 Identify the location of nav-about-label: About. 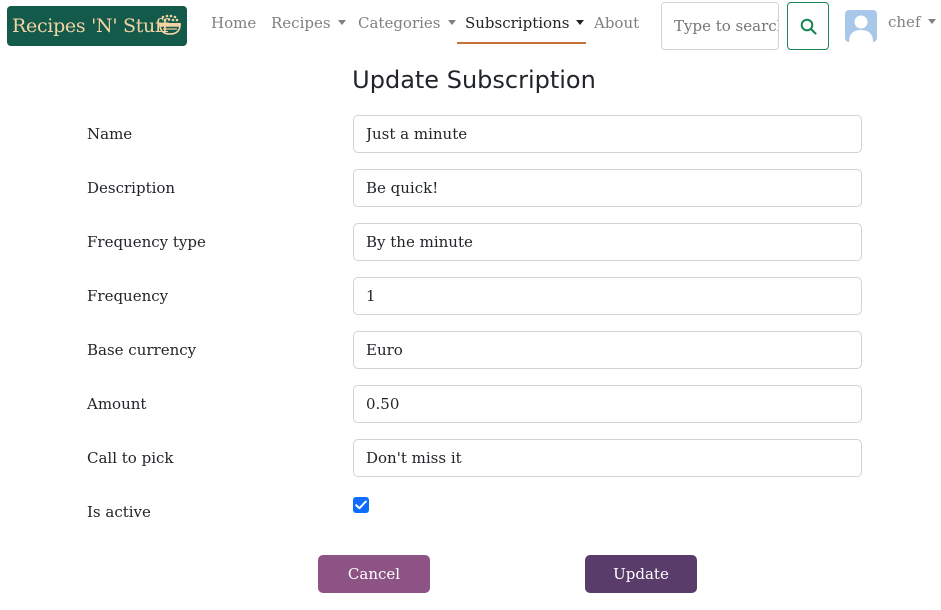
(617, 23).